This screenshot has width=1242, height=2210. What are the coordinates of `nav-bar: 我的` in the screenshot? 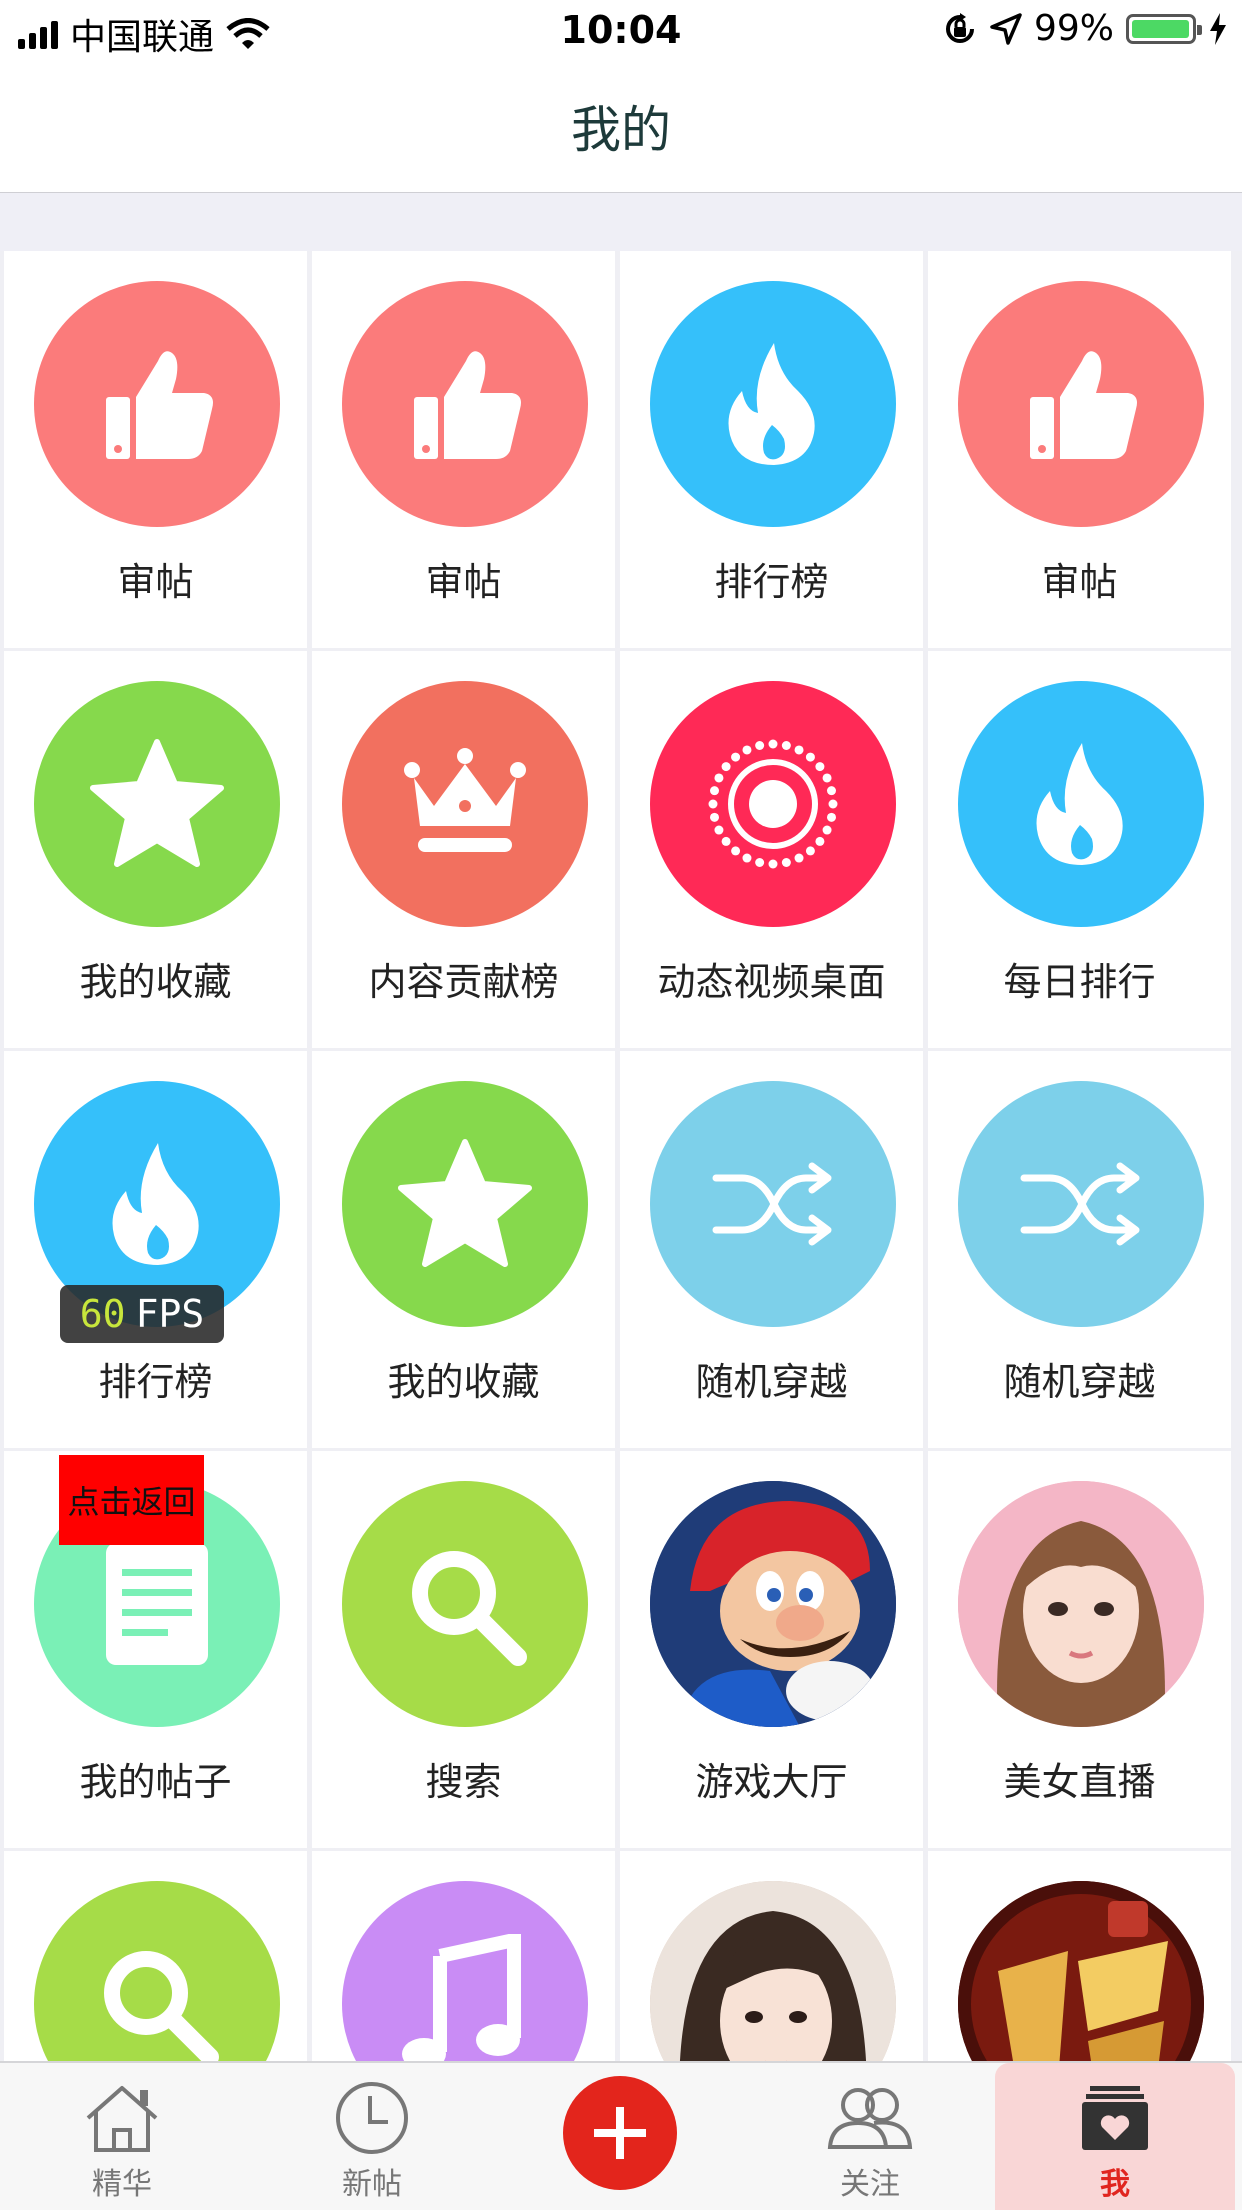 It's located at (621, 128).